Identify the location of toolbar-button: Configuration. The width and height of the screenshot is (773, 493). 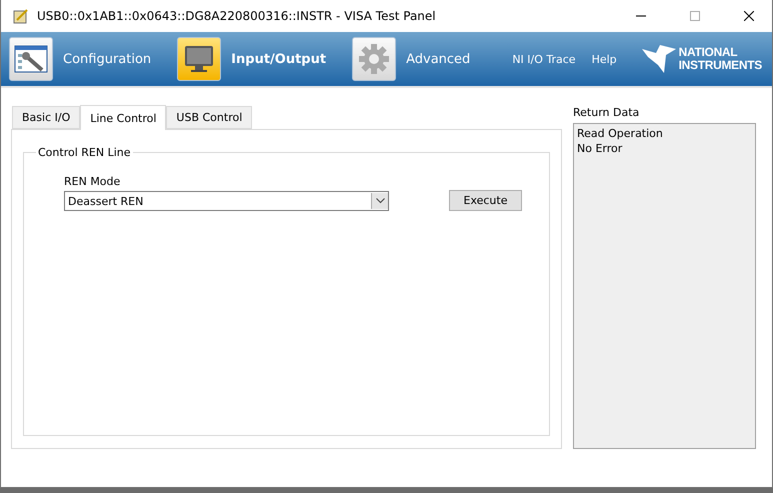
(80, 59).